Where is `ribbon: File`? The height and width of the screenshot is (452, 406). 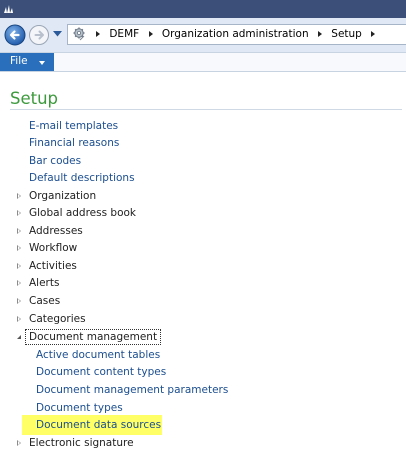 ribbon: File is located at coordinates (203, 62).